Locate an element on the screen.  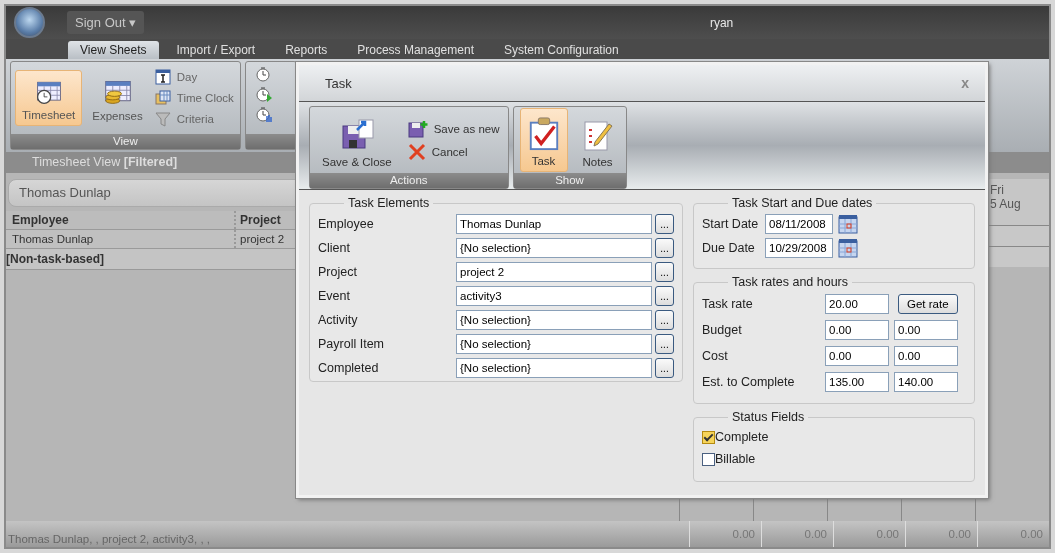
ribbon-button: Expenses is located at coordinates (117, 98).